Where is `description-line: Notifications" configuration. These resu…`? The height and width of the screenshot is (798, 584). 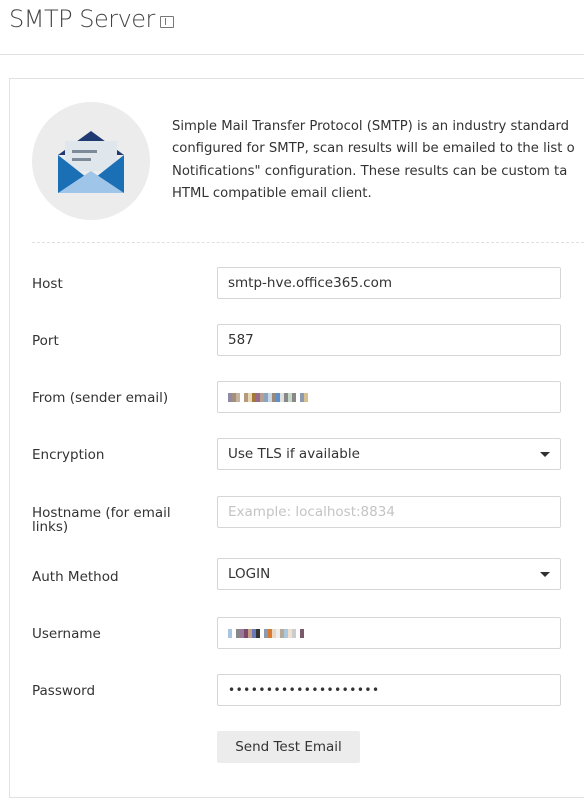
description-line: Notifications" configuration. These resu… is located at coordinates (370, 171).